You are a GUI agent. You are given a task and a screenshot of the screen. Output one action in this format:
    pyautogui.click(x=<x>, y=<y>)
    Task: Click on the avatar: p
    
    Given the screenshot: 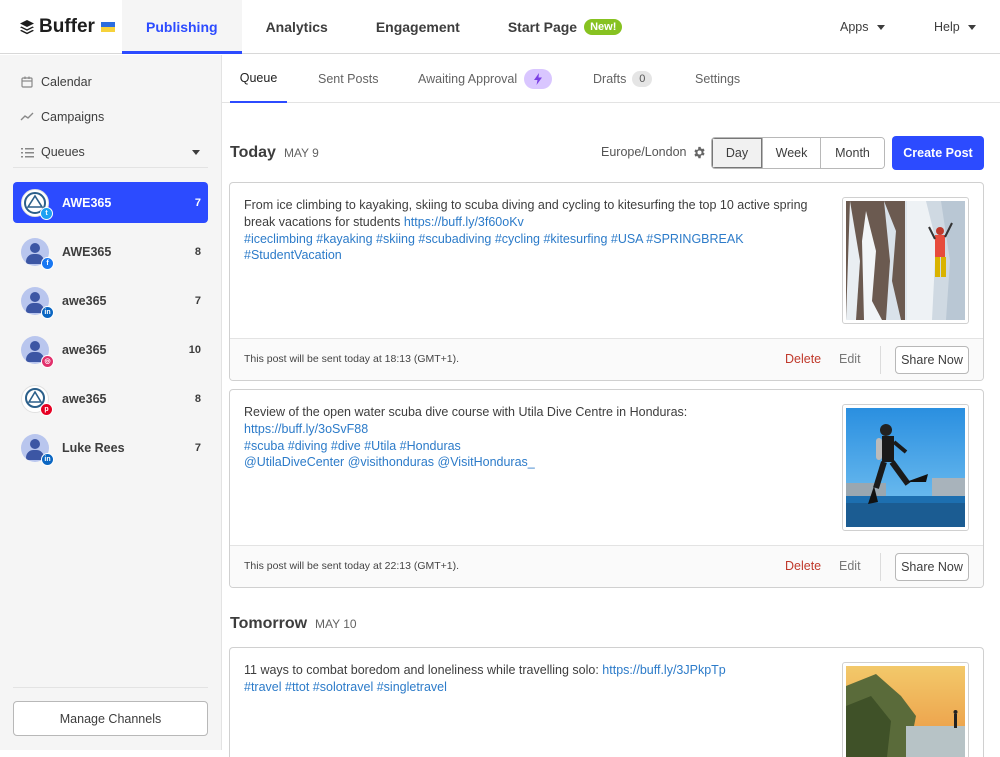 What is the action you would take?
    pyautogui.click(x=37, y=400)
    